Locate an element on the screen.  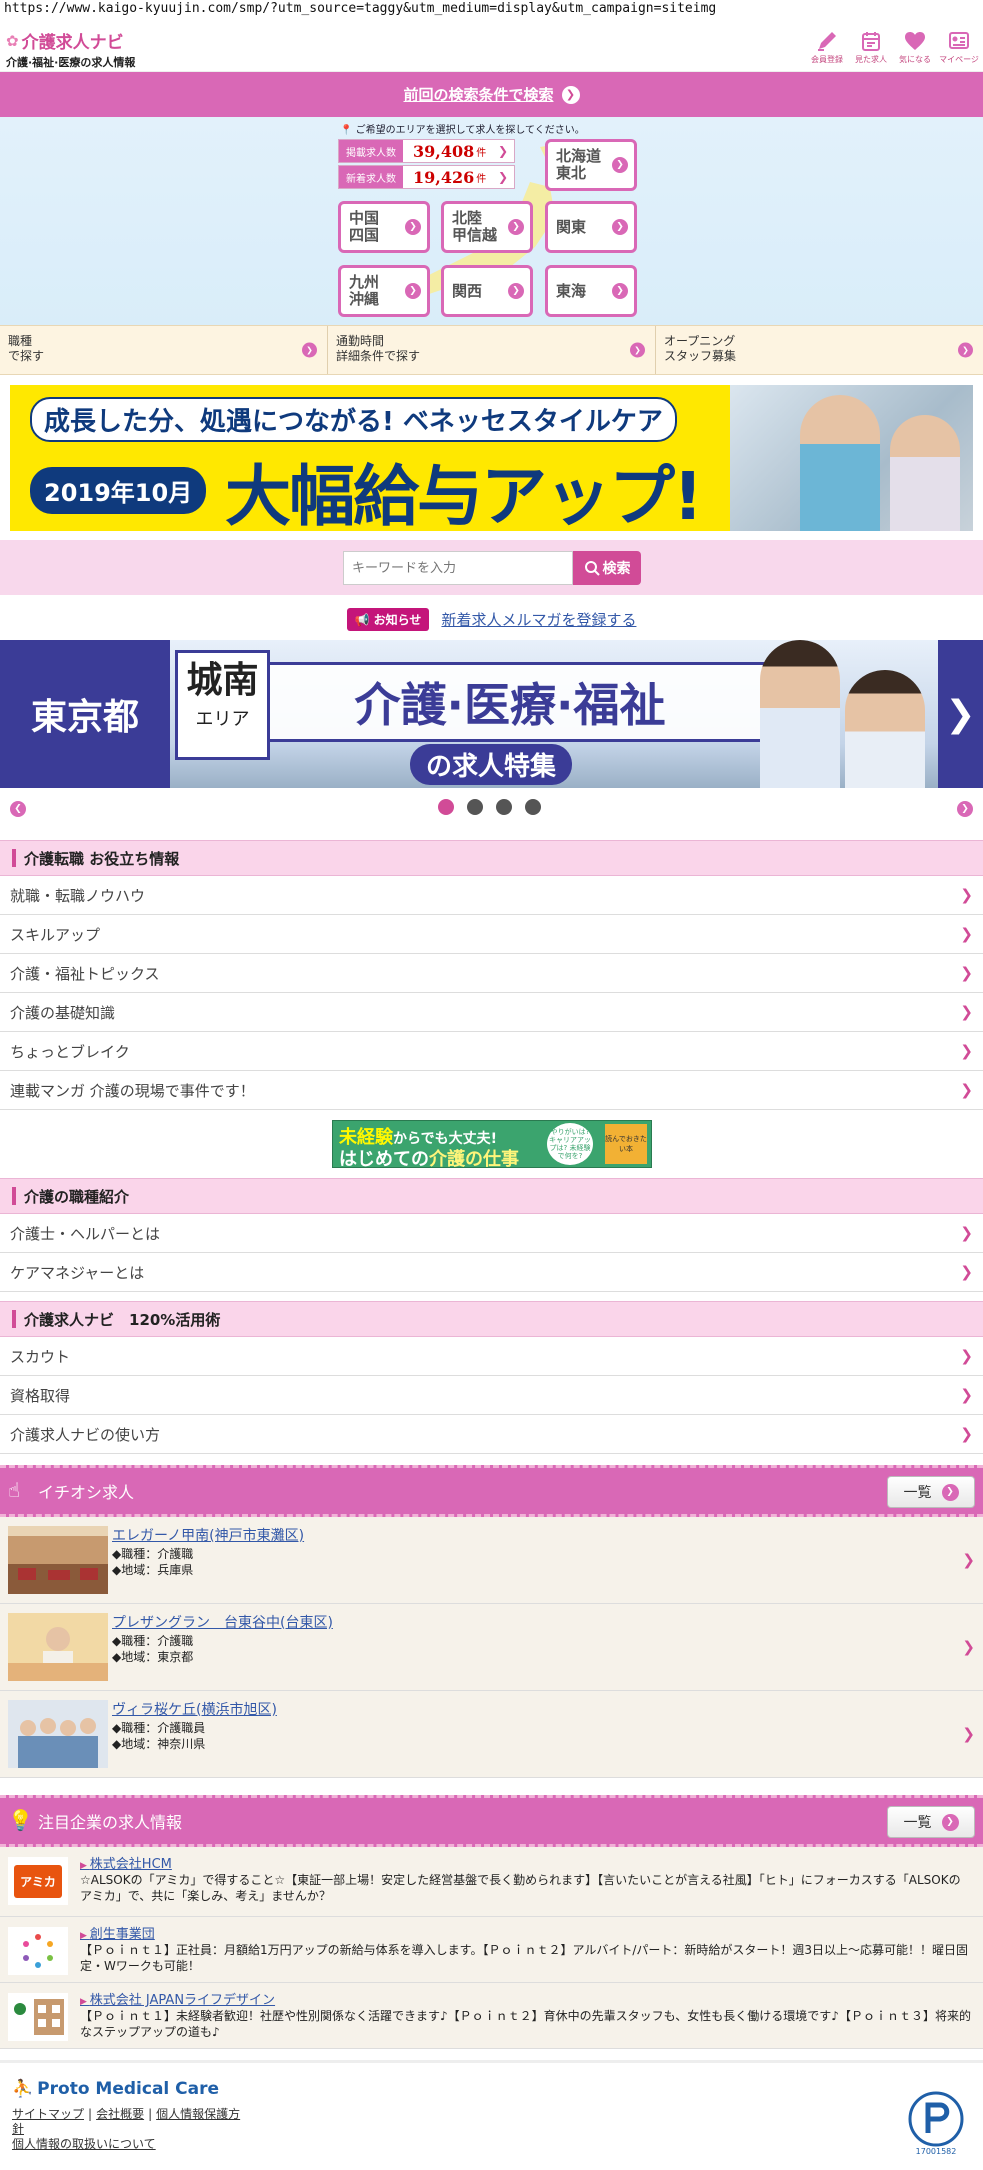
job-title-link: エレガーノ甲南(神戸市東灘区) is located at coordinates (208, 1535).